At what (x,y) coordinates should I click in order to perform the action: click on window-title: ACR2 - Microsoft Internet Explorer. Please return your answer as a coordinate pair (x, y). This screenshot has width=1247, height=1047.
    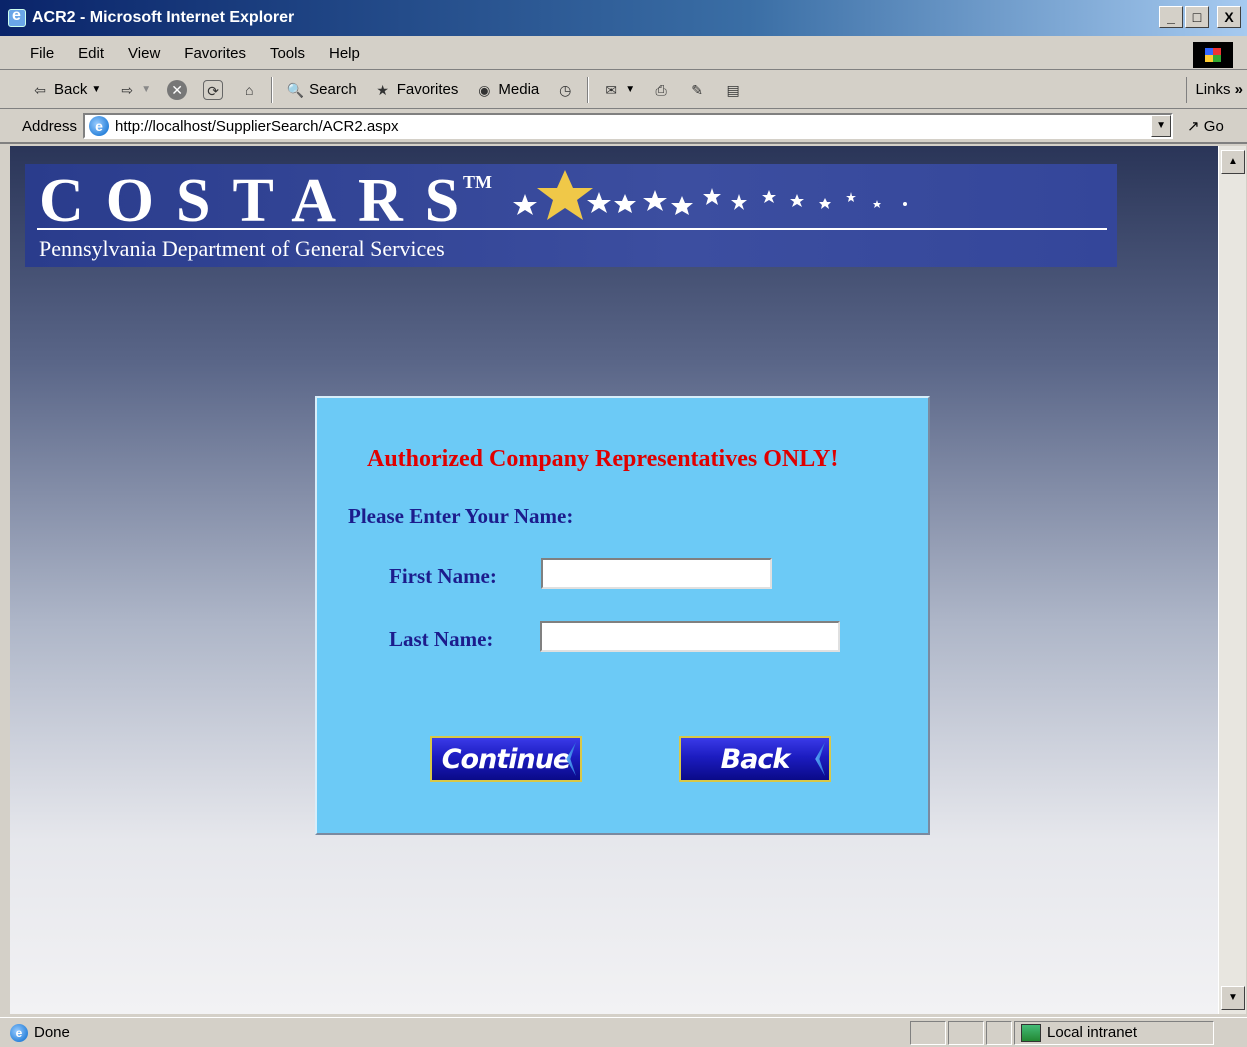
    Looking at the image, I should click on (163, 17).